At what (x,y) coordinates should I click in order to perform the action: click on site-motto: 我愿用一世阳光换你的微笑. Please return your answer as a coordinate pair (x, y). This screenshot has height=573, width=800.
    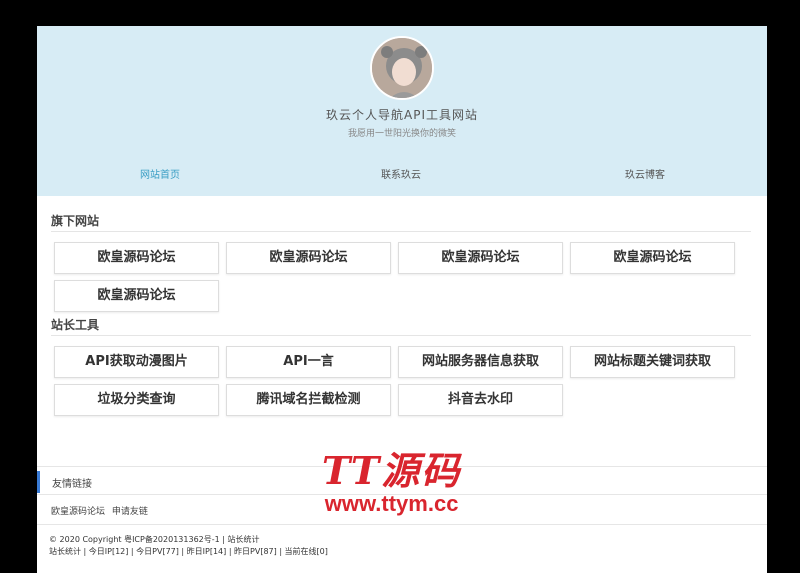
    Looking at the image, I should click on (401, 134).